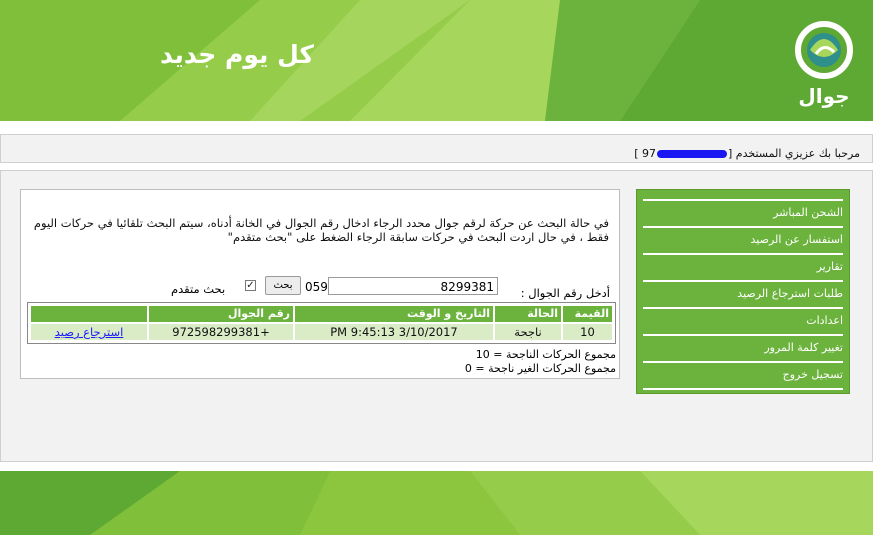 This screenshot has height=535, width=873. I want to click on menu-item-refund-requests: طلبات استرجاع الرصيد, so click(743, 293).